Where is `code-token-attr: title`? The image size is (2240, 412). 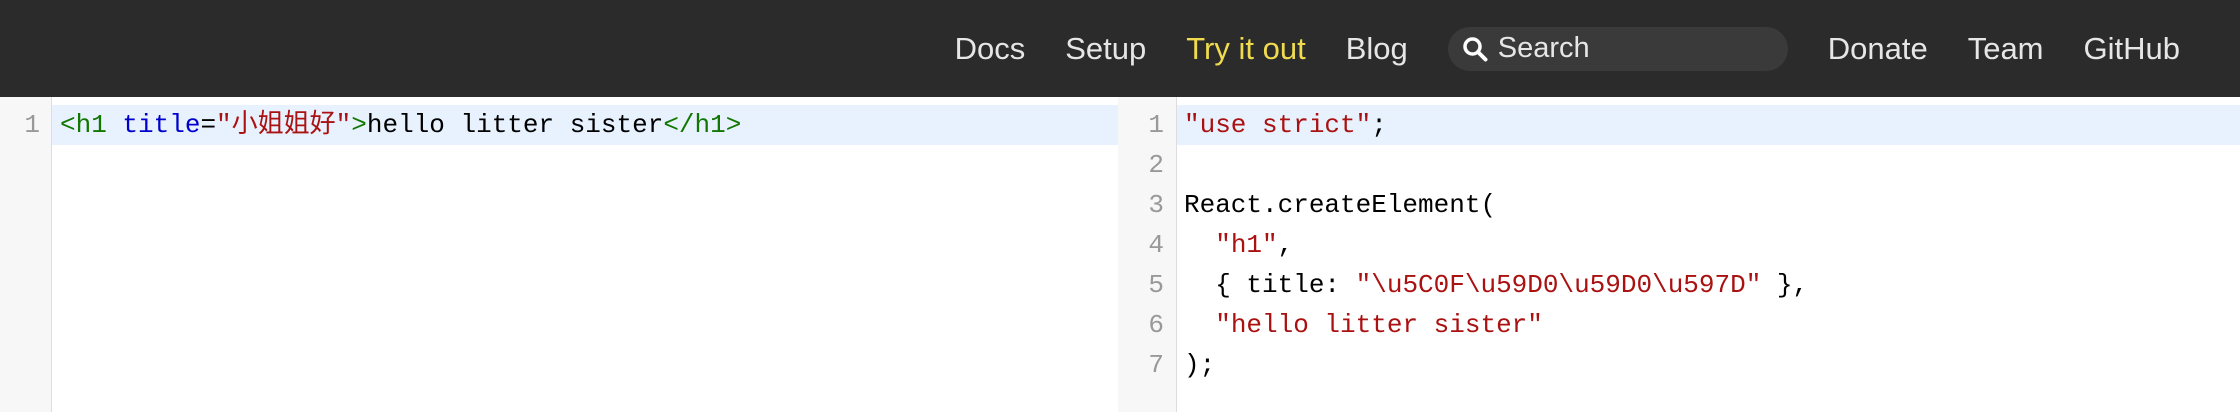 code-token-attr: title is located at coordinates (161, 125).